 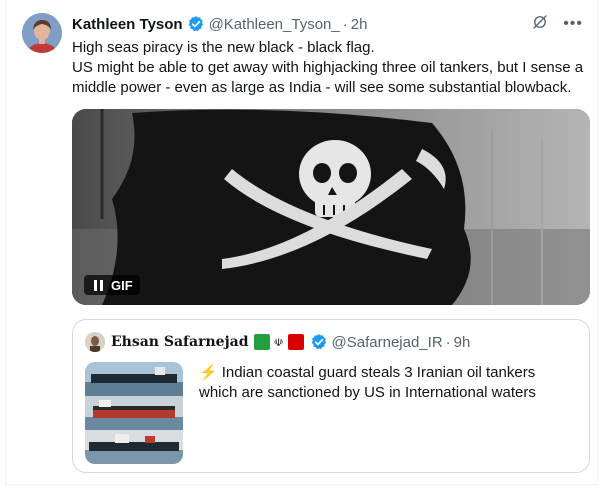 I want to click on tankers-thumbnail, so click(x=134, y=413).